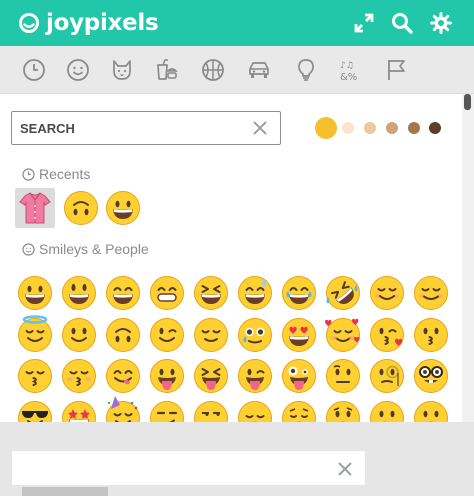 The image size is (474, 496). I want to click on skin-tone-medium-dark, so click(414, 128).